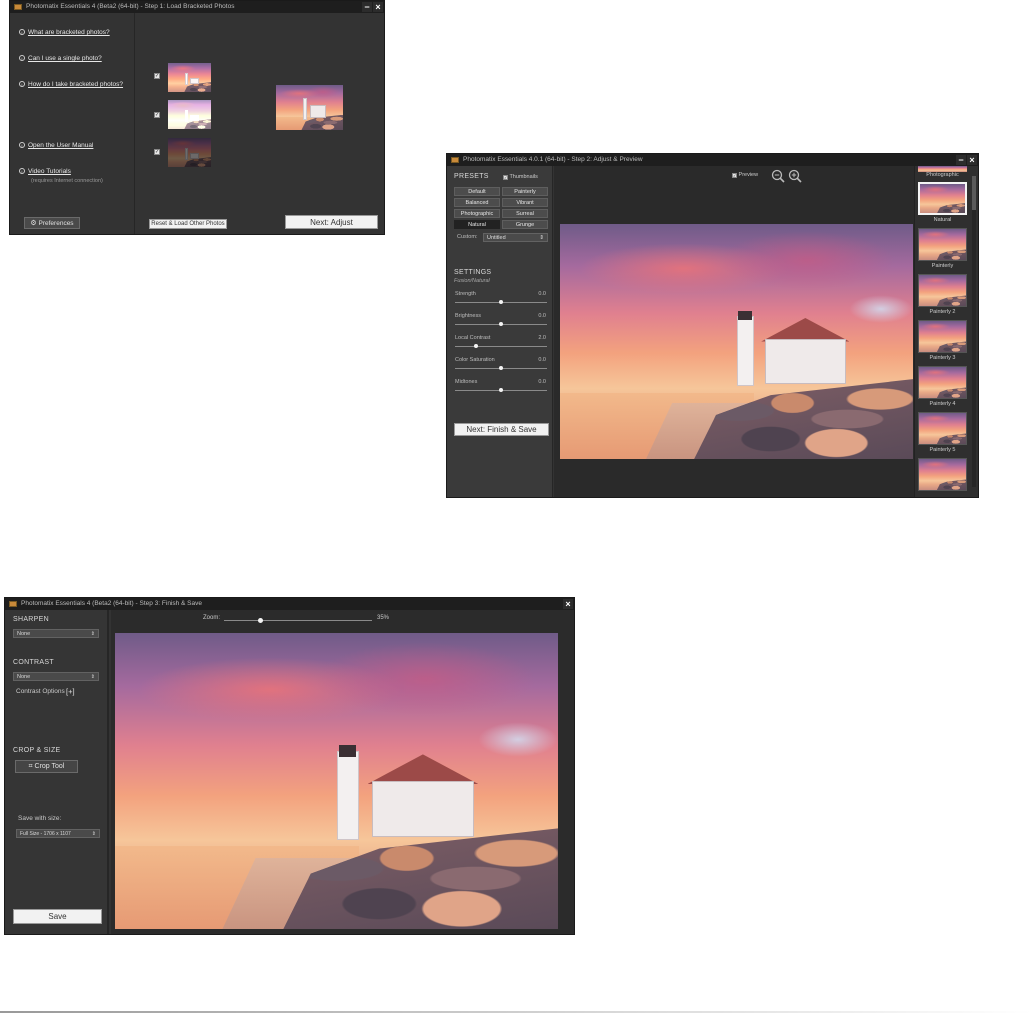 This screenshot has height=1015, width=1032. Describe the element at coordinates (45, 171) in the screenshot. I see `video-tutorials-link: i Video Tutorials` at that location.